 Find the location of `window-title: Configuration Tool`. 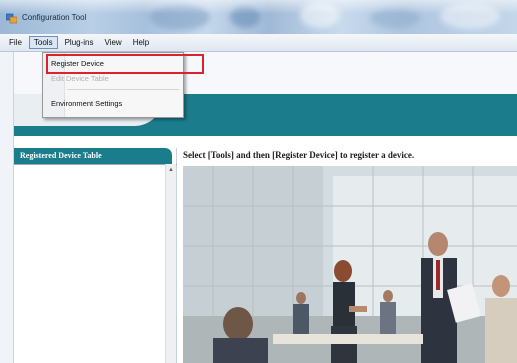

window-title: Configuration Tool is located at coordinates (54, 17).